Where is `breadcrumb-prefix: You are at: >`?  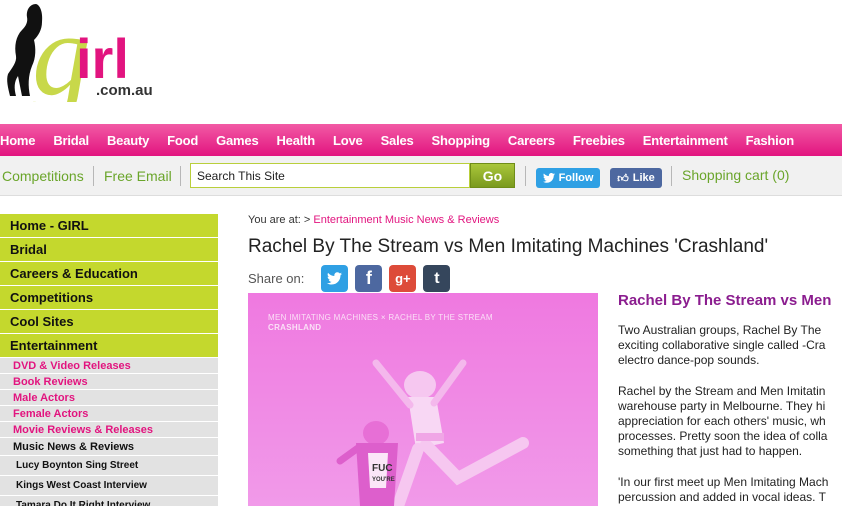 breadcrumb-prefix: You are at: > is located at coordinates (279, 220).